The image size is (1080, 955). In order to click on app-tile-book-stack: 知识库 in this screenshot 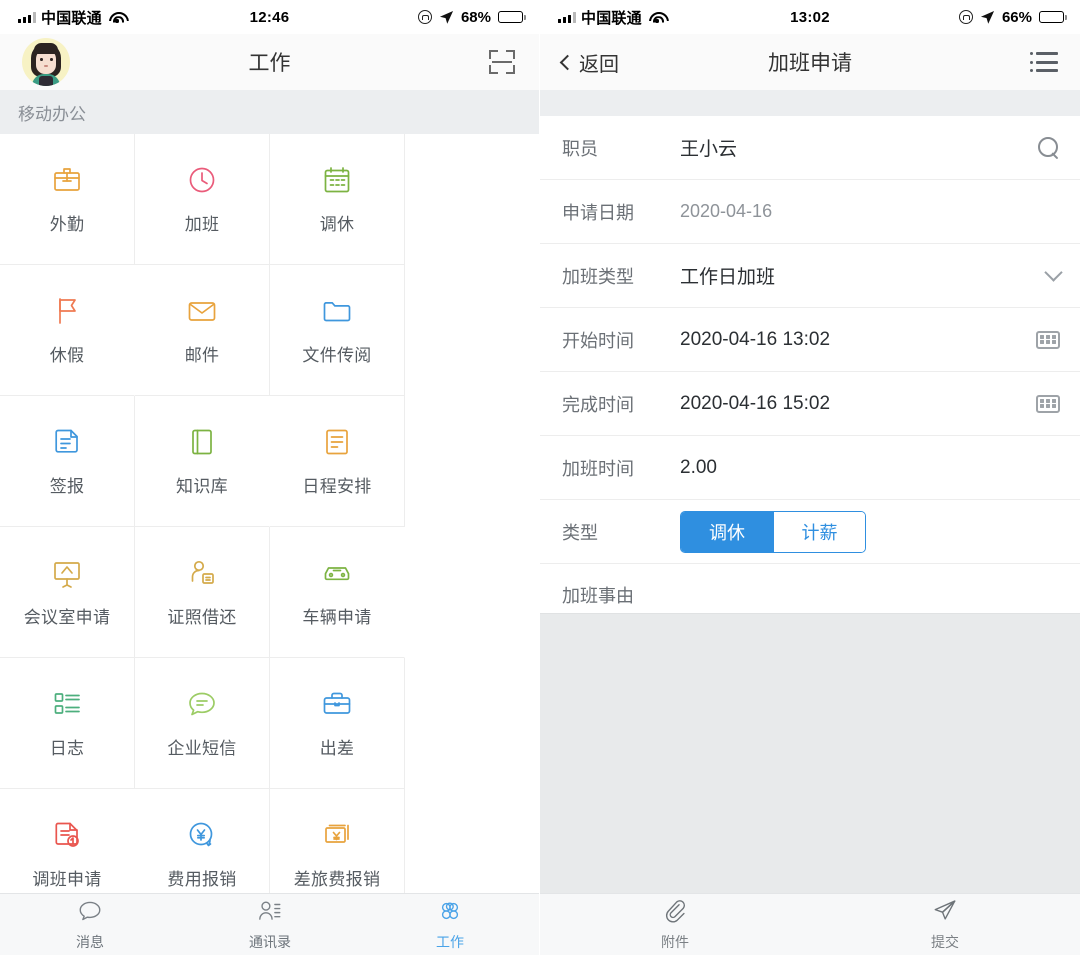, I will do `click(202, 461)`.